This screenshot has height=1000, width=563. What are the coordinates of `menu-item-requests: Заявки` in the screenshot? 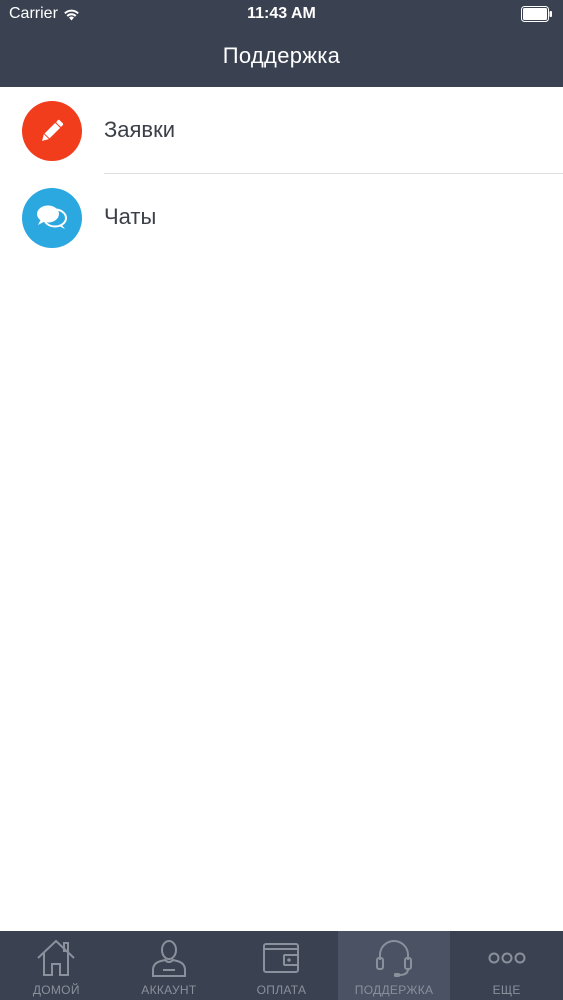 It's located at (281, 130).